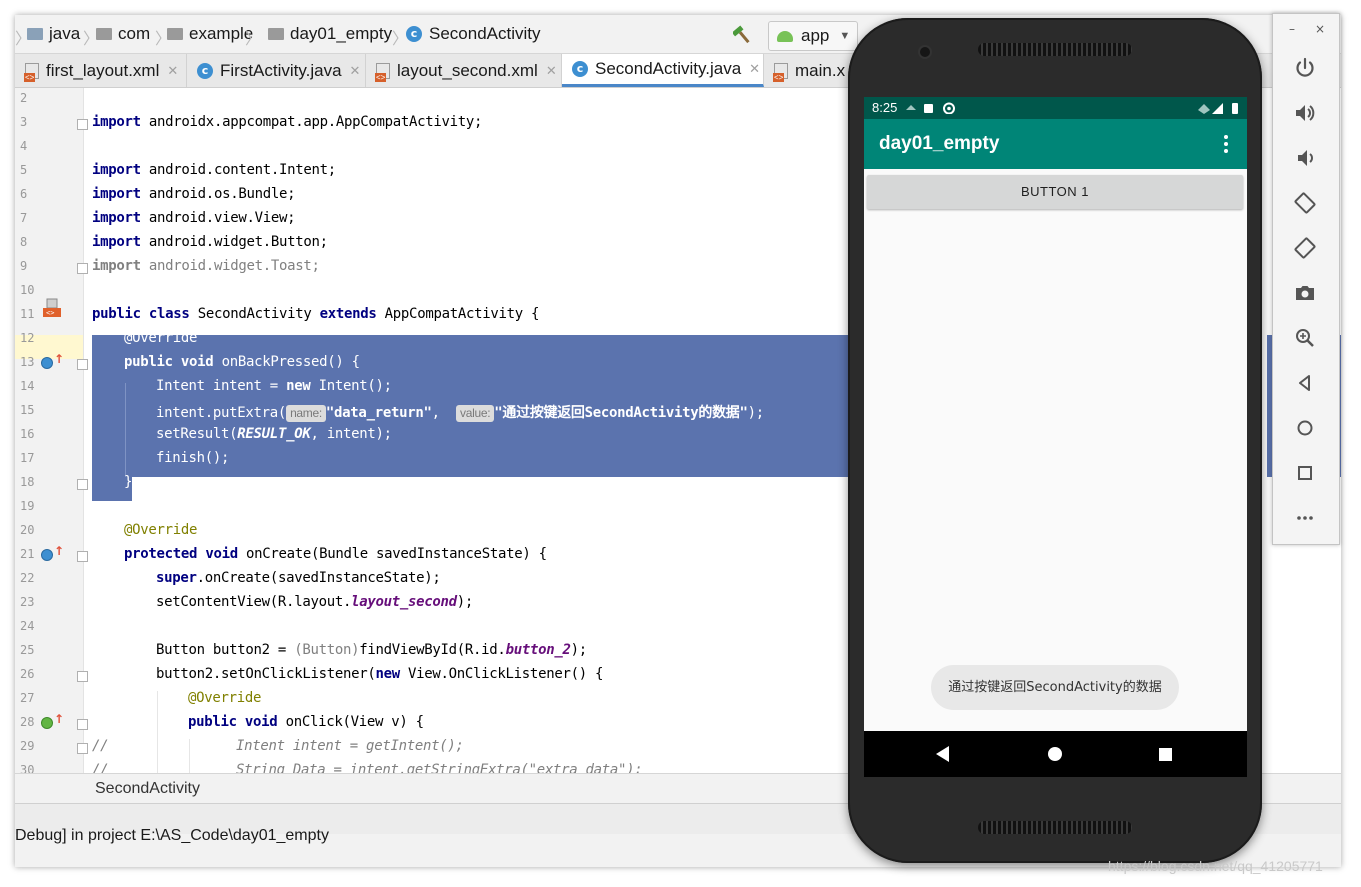 The height and width of the screenshot is (887, 1361). What do you see at coordinates (276, 70) in the screenshot?
I see `tab-firstactivity-java: c FirstActivity.java ✕` at bounding box center [276, 70].